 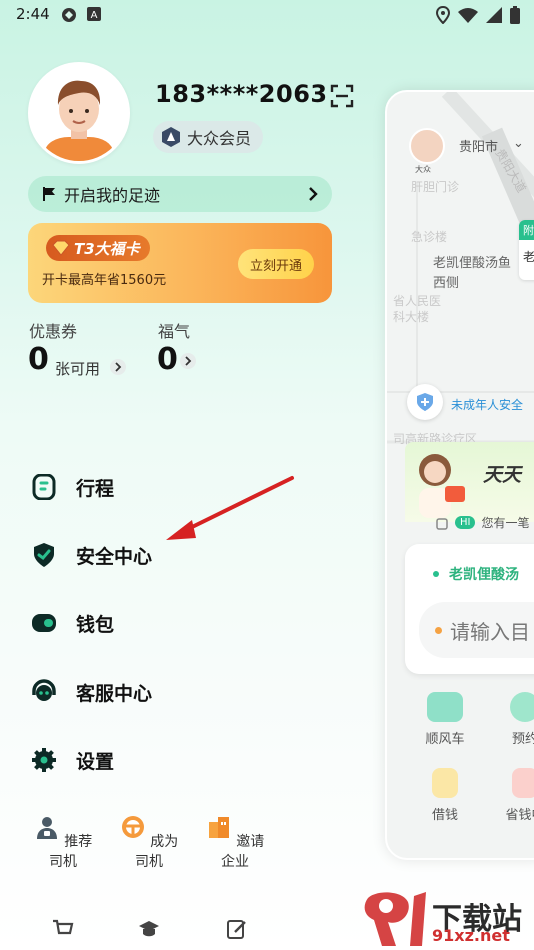 What do you see at coordinates (180, 263) in the screenshot?
I see `fortune-card-banner: T3大福卡 开卡最高年省1560元 立刻开通` at bounding box center [180, 263].